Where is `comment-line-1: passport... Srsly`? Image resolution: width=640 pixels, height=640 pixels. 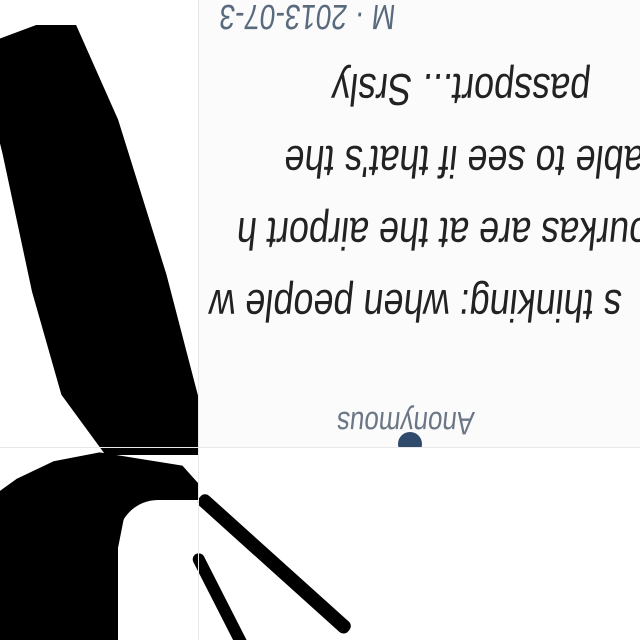
comment-line-1: passport... Srsly is located at coordinates (461, 90).